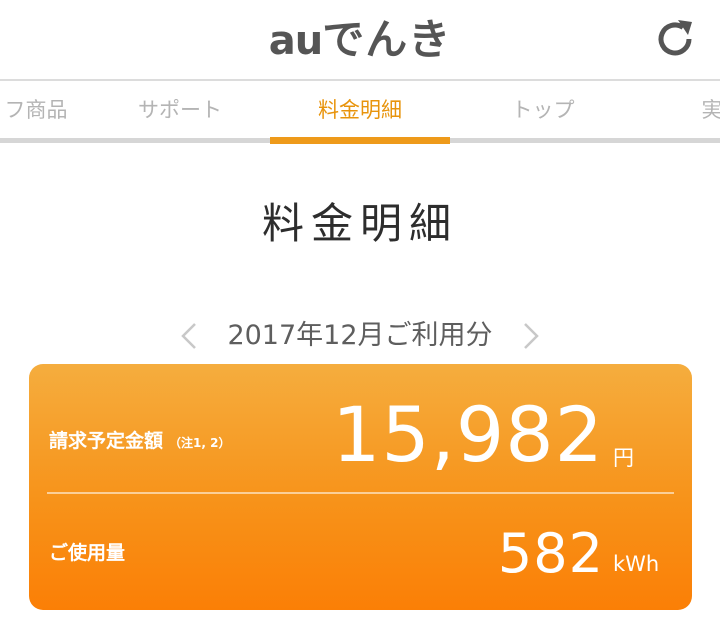 This screenshot has width=720, height=631. I want to click on logo-denki-text: でんき, so click(387, 39).